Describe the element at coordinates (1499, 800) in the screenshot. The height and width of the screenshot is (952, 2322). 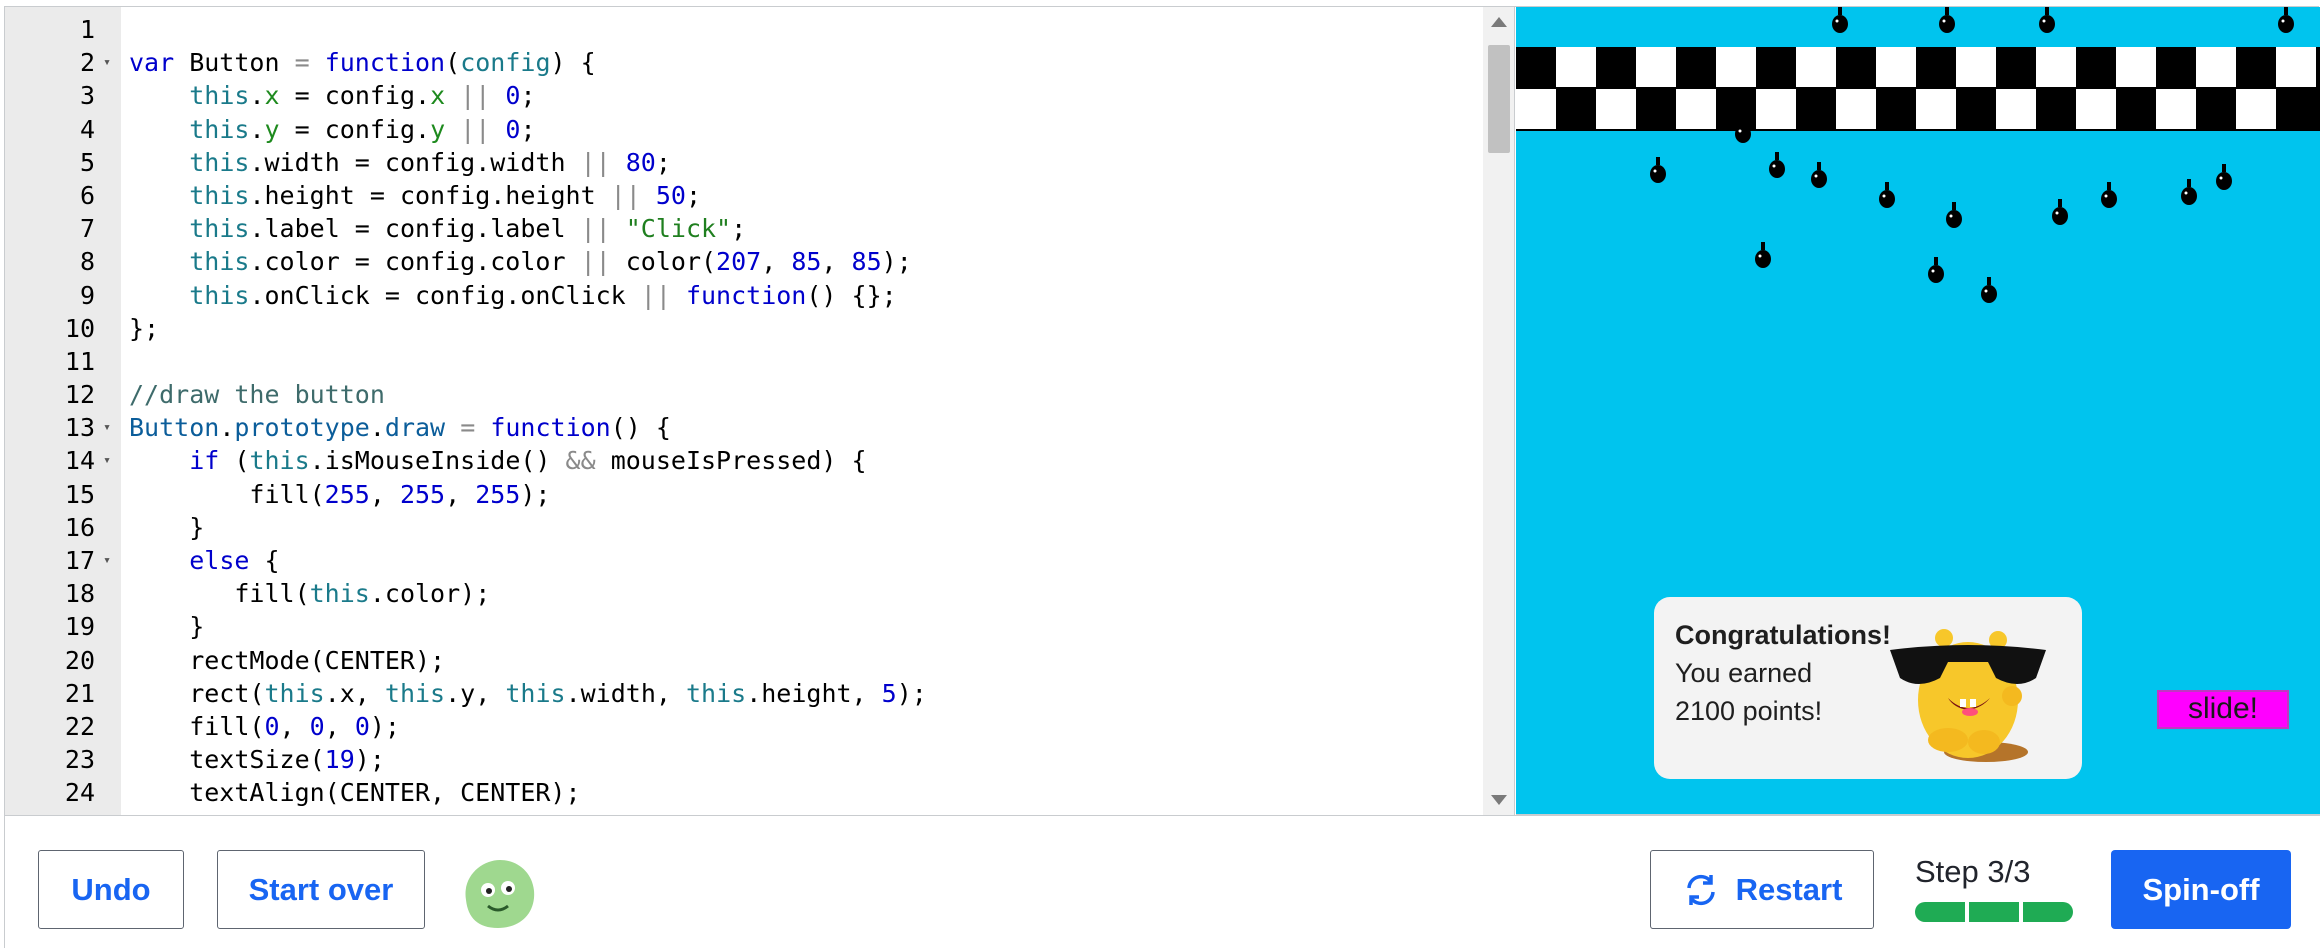
I see `scroll-down-icon` at that location.